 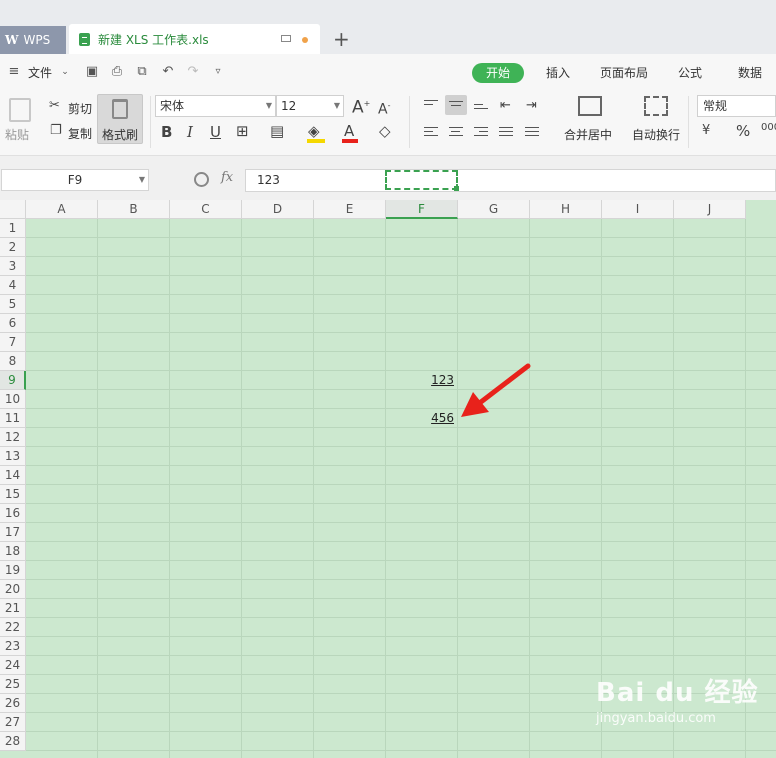 What do you see at coordinates (421, 180) in the screenshot?
I see `active-cell-selection` at bounding box center [421, 180].